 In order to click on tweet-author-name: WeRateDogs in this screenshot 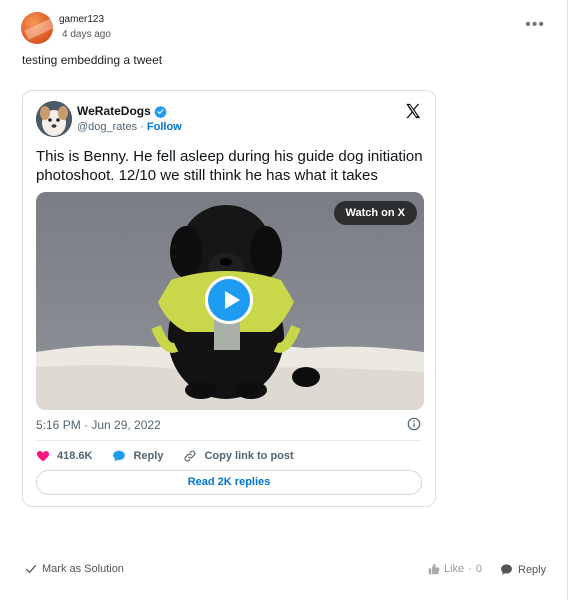, I will do `click(122, 111)`.